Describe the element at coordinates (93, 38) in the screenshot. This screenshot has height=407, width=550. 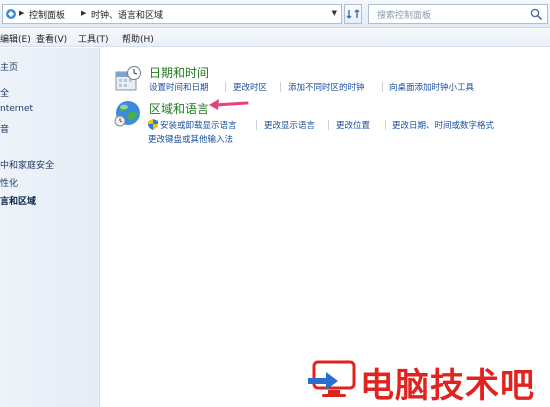
I see `menu-tools: 工具(T)` at that location.